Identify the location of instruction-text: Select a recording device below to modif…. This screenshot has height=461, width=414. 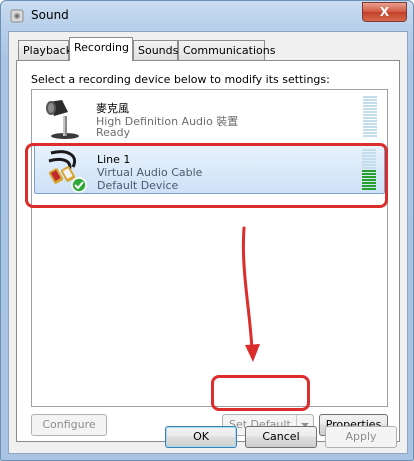
(180, 79).